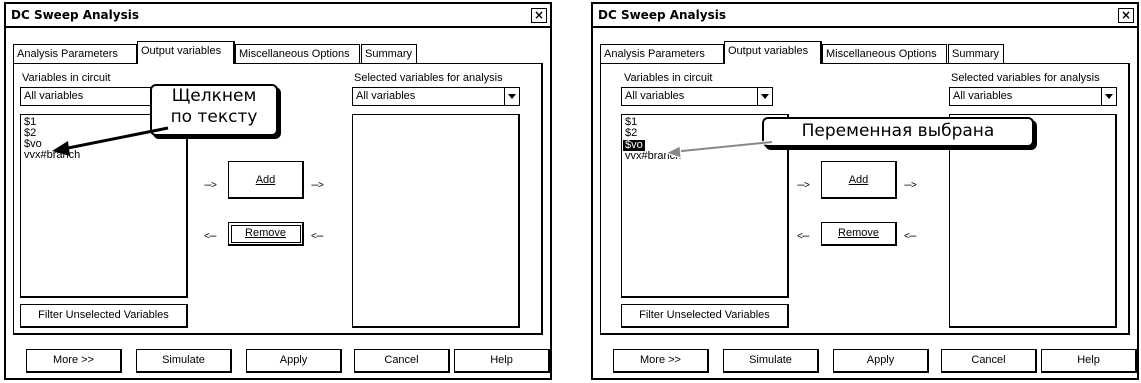 The image size is (1141, 383). What do you see at coordinates (898, 132) in the screenshot?
I see `variable-selected-callout: Переменная выбрана` at bounding box center [898, 132].